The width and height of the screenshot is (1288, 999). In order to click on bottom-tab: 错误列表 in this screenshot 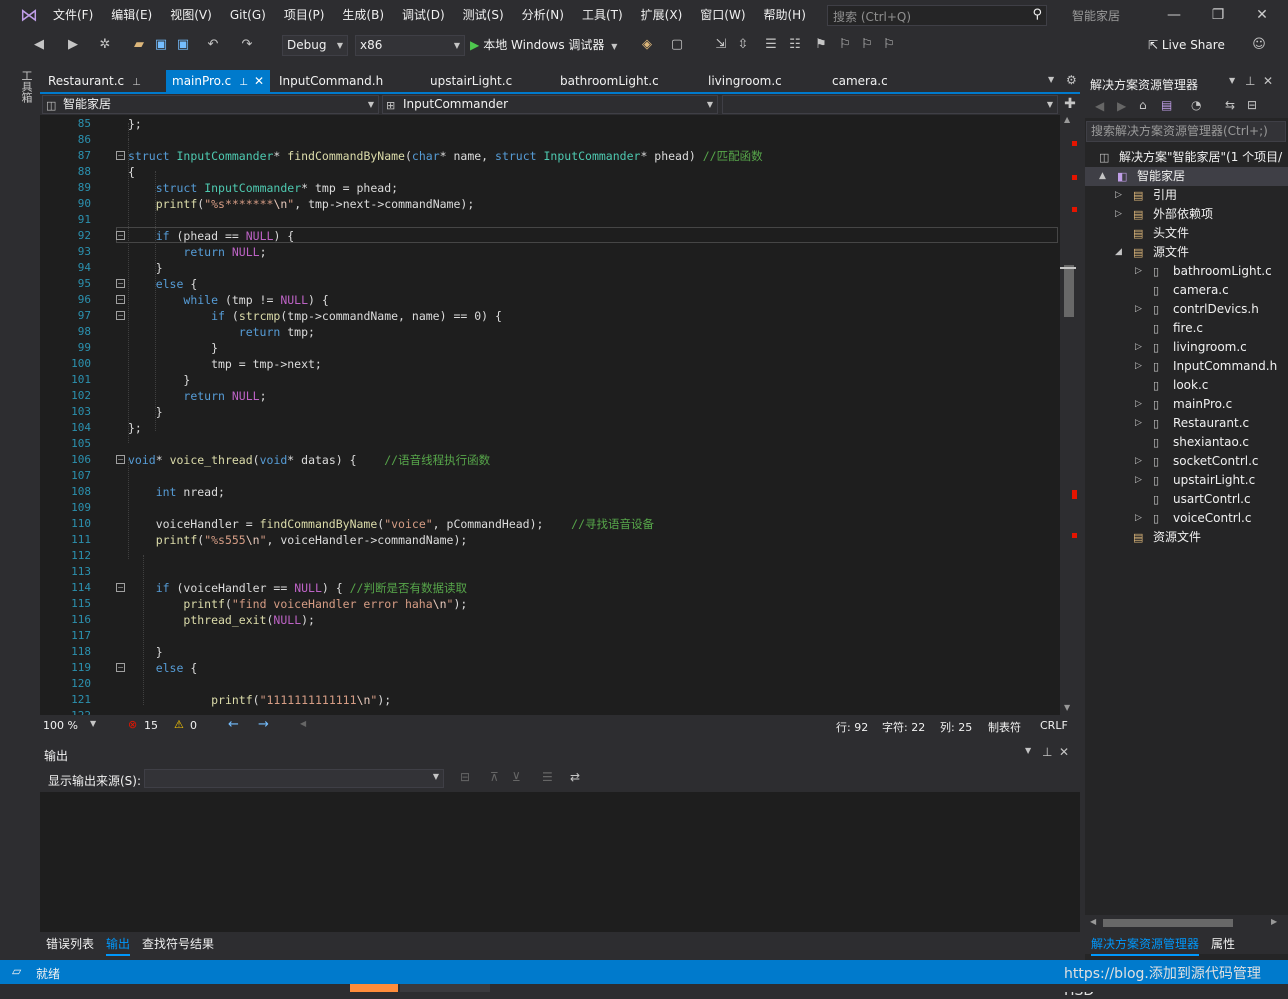, I will do `click(70, 943)`.